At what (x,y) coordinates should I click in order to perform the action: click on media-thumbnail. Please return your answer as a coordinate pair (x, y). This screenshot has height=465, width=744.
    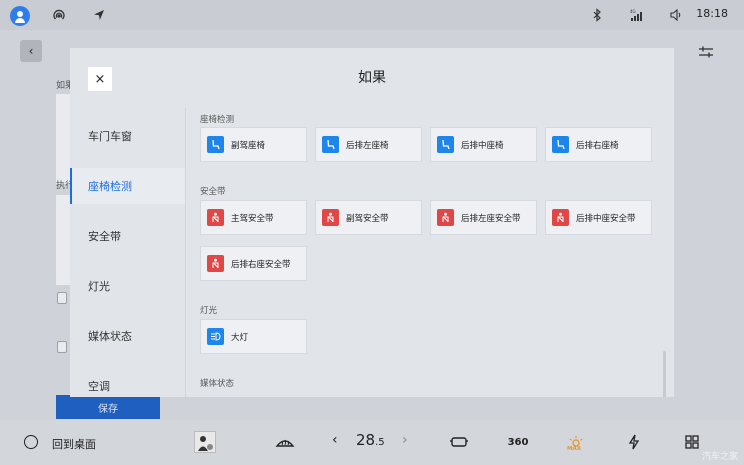
    Looking at the image, I should click on (205, 442).